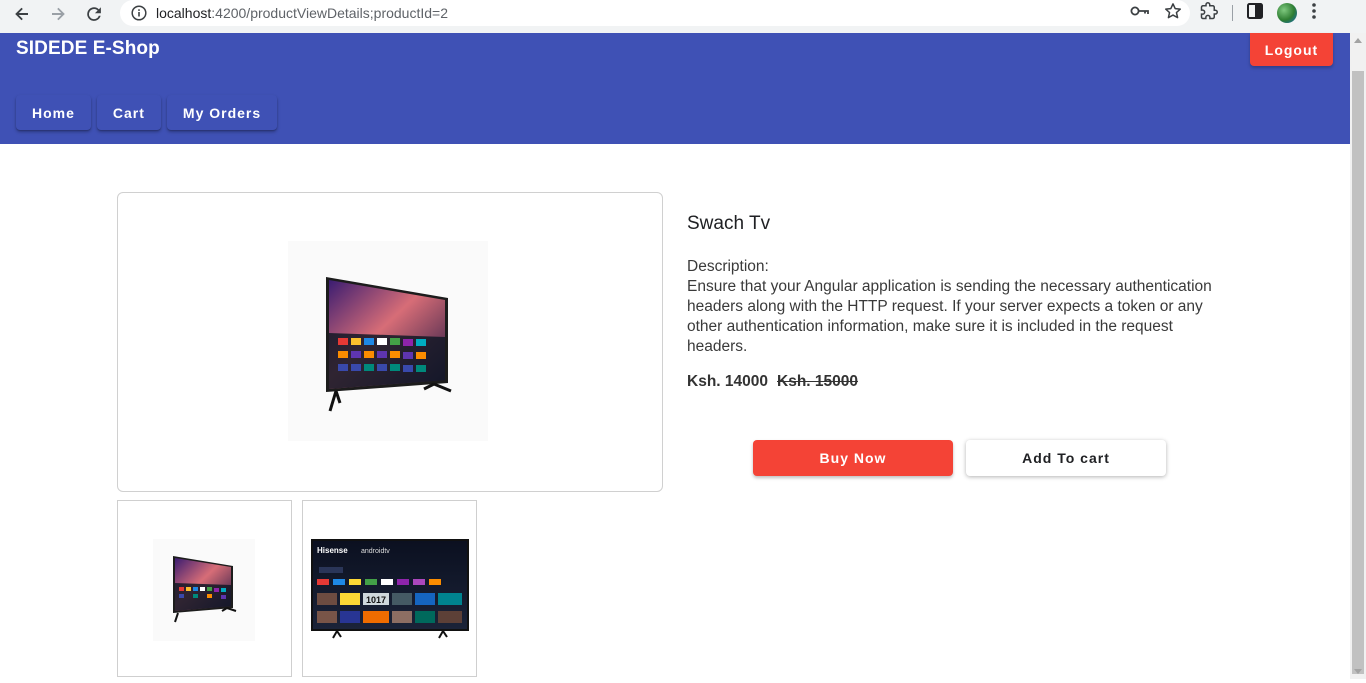  Describe the element at coordinates (727, 381) in the screenshot. I see `current-price: Ksh. 14000` at that location.